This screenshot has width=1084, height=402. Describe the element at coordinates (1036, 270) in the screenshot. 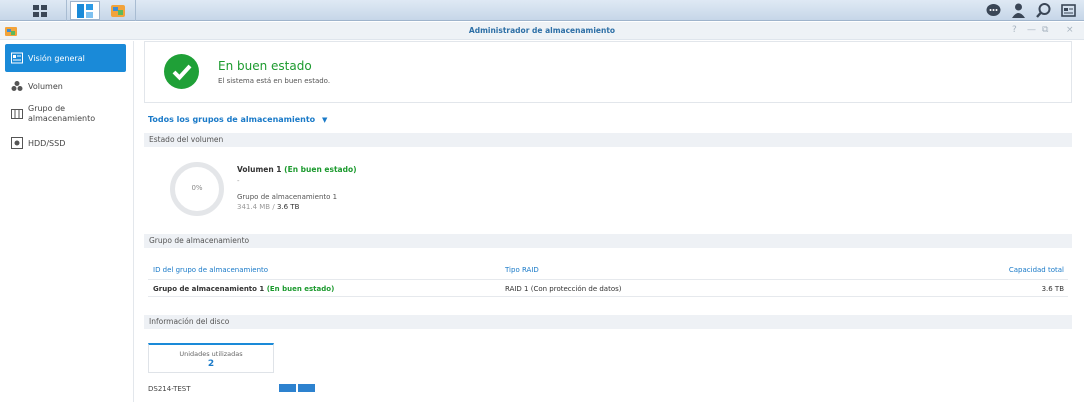

I see `column-header-total-capacity: Capacidad total` at that location.